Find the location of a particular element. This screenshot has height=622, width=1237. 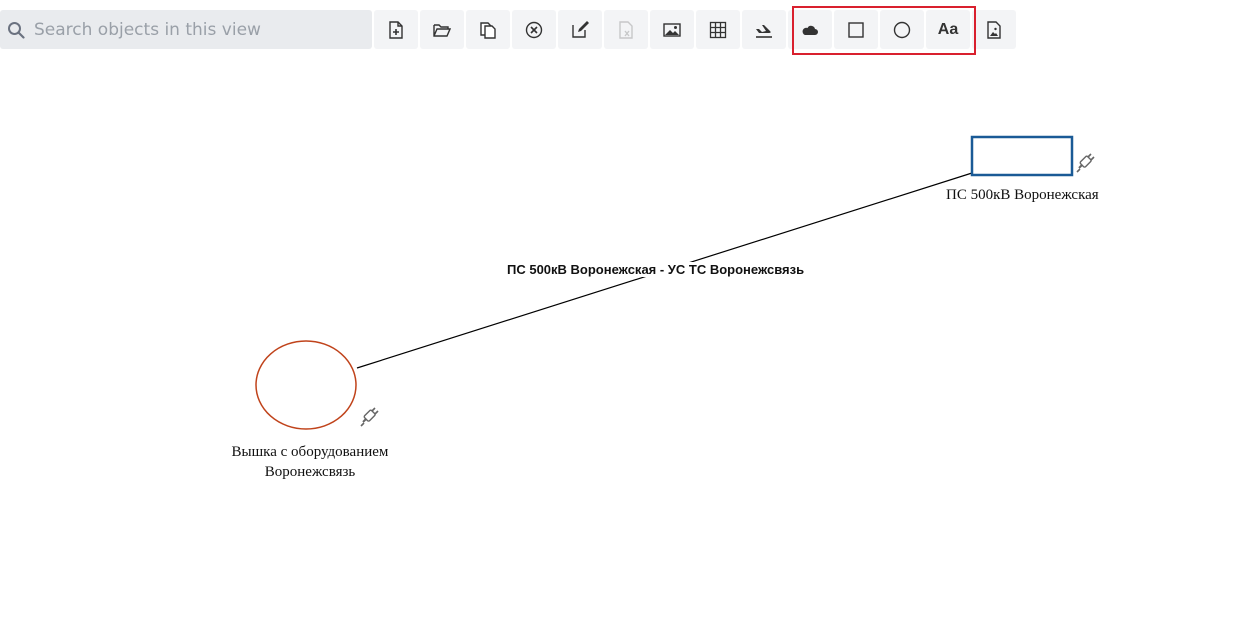

delete-icon is located at coordinates (534, 29).